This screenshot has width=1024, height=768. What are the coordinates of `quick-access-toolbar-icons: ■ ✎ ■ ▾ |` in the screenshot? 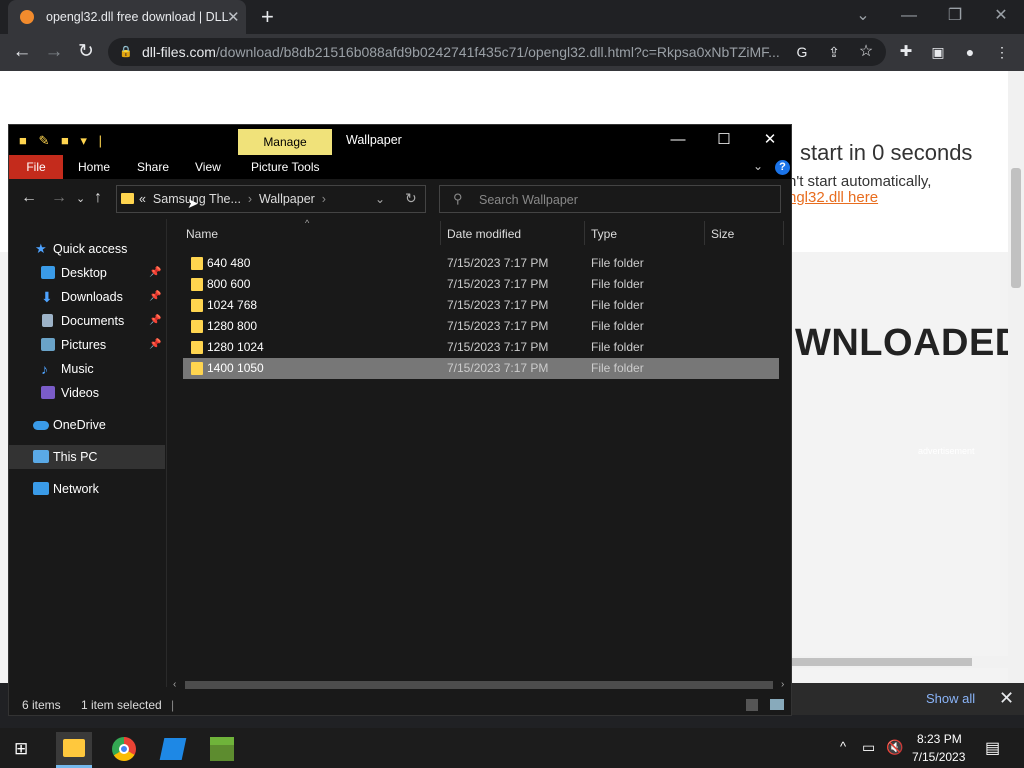 It's located at (62, 141).